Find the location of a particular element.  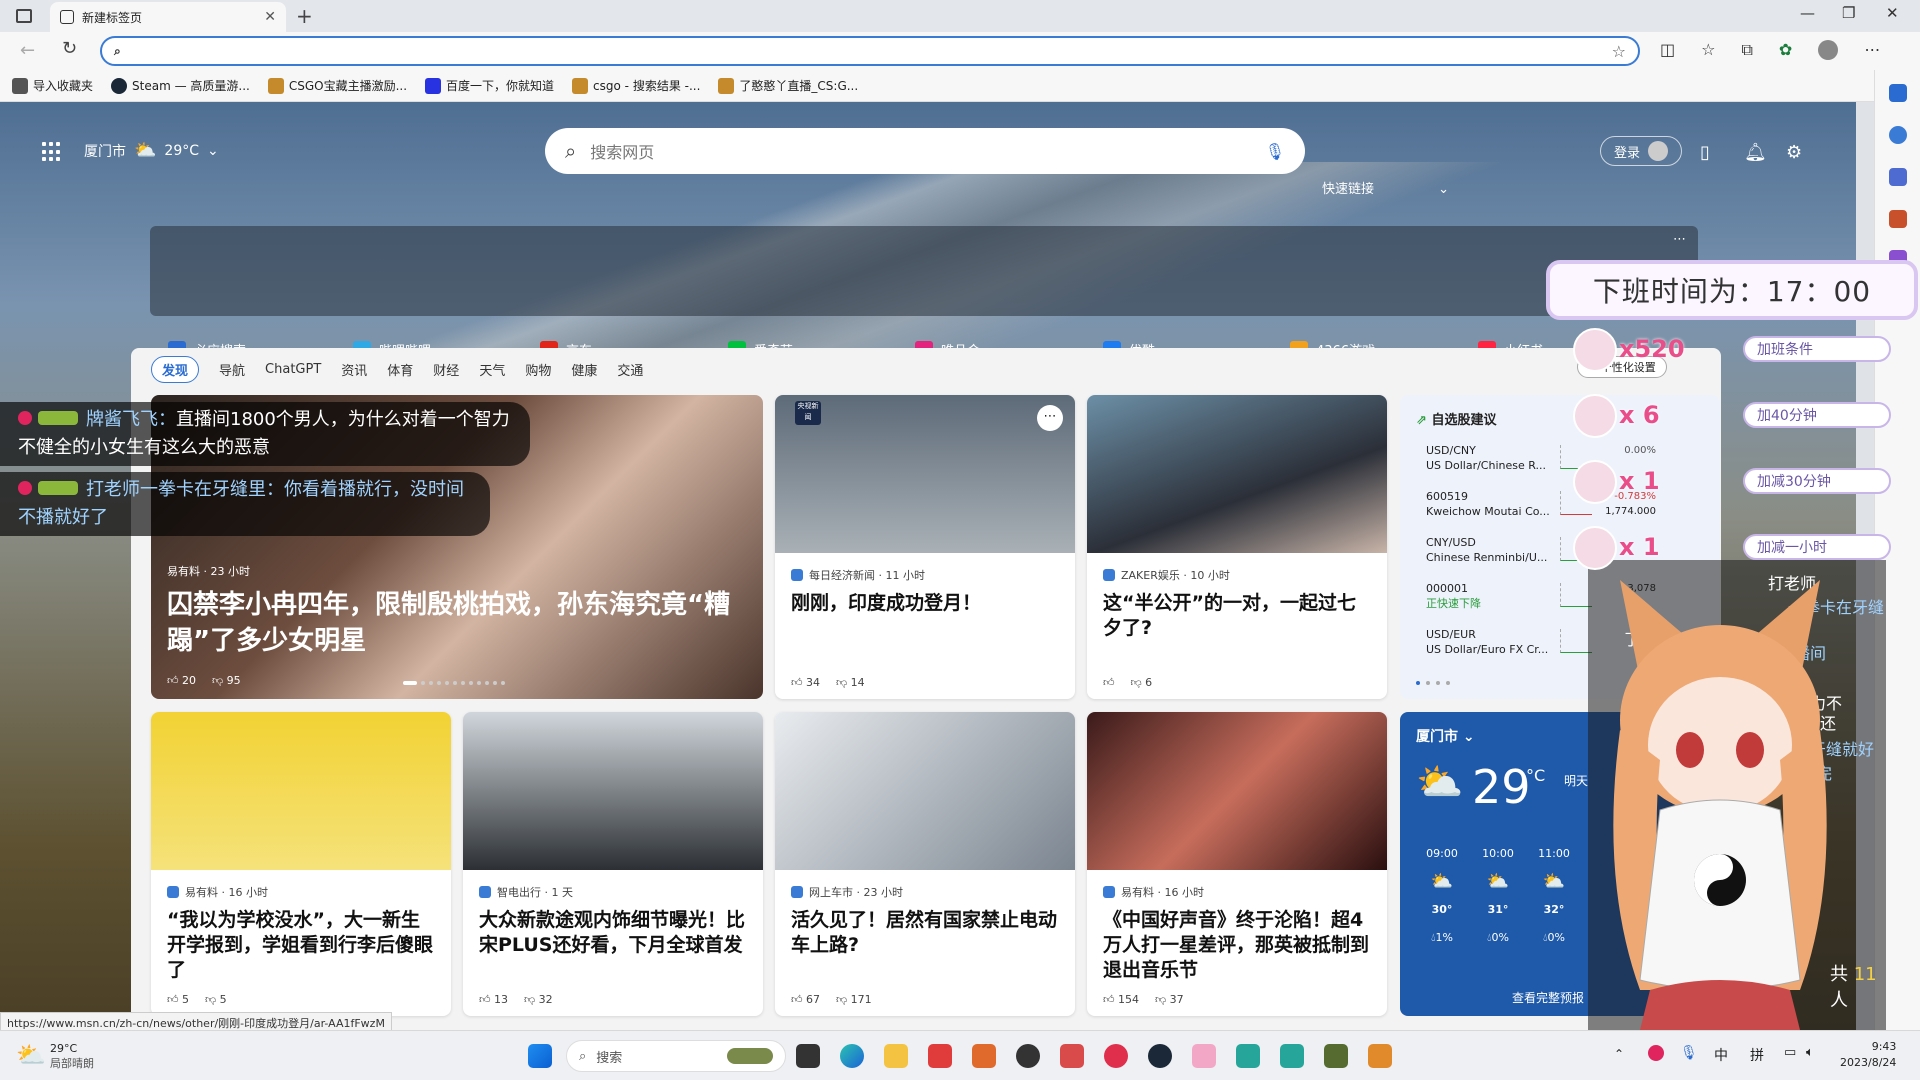

file-explorer-icon is located at coordinates (896, 1056).